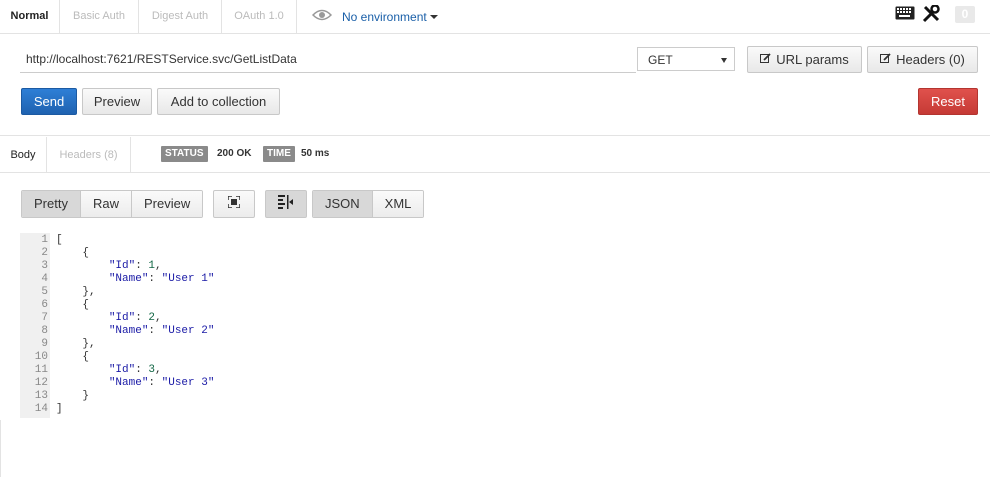 The image size is (990, 477). I want to click on line-number: 9, so click(44, 344).